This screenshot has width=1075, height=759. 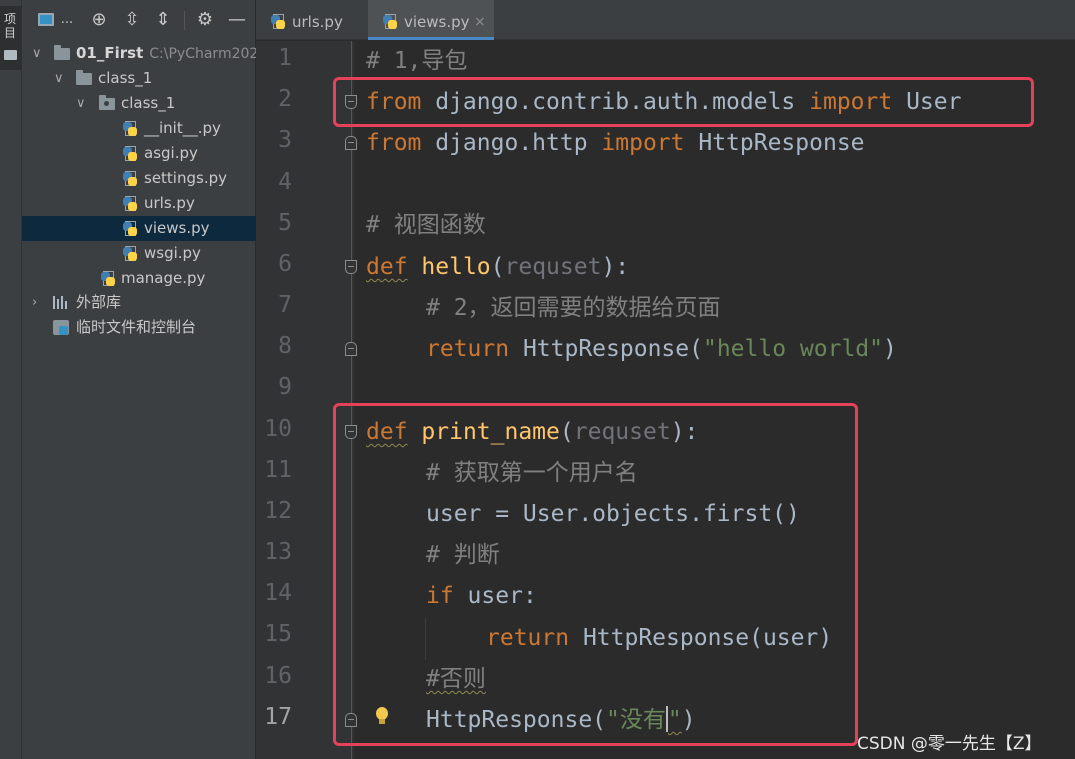 I want to click on expand-all-icon: ⇳, so click(x=132, y=20).